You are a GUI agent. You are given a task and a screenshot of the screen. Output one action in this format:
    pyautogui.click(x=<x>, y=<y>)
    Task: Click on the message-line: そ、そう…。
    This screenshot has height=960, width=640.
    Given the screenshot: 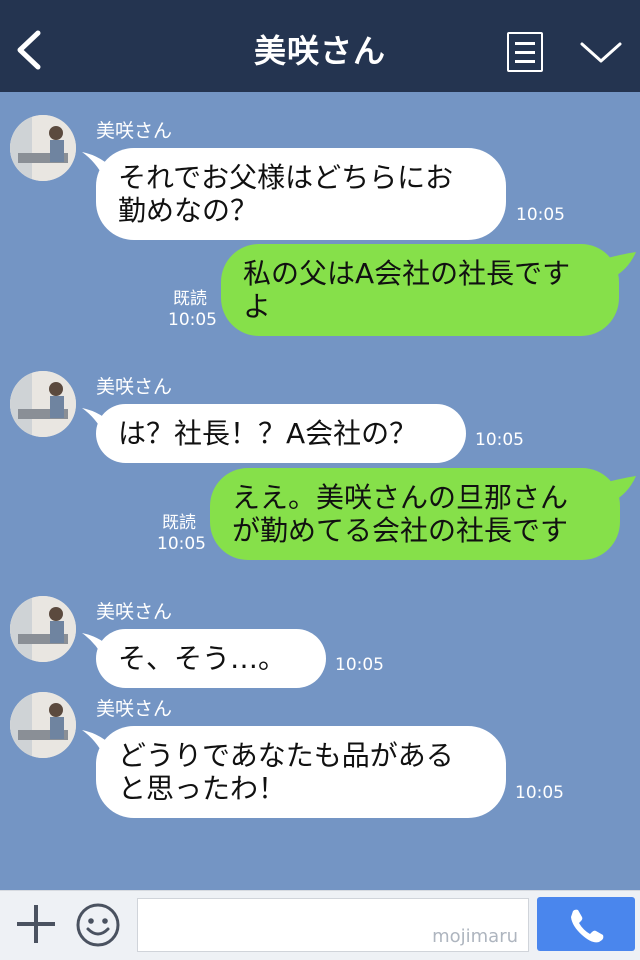 What is the action you would take?
    pyautogui.click(x=202, y=658)
    